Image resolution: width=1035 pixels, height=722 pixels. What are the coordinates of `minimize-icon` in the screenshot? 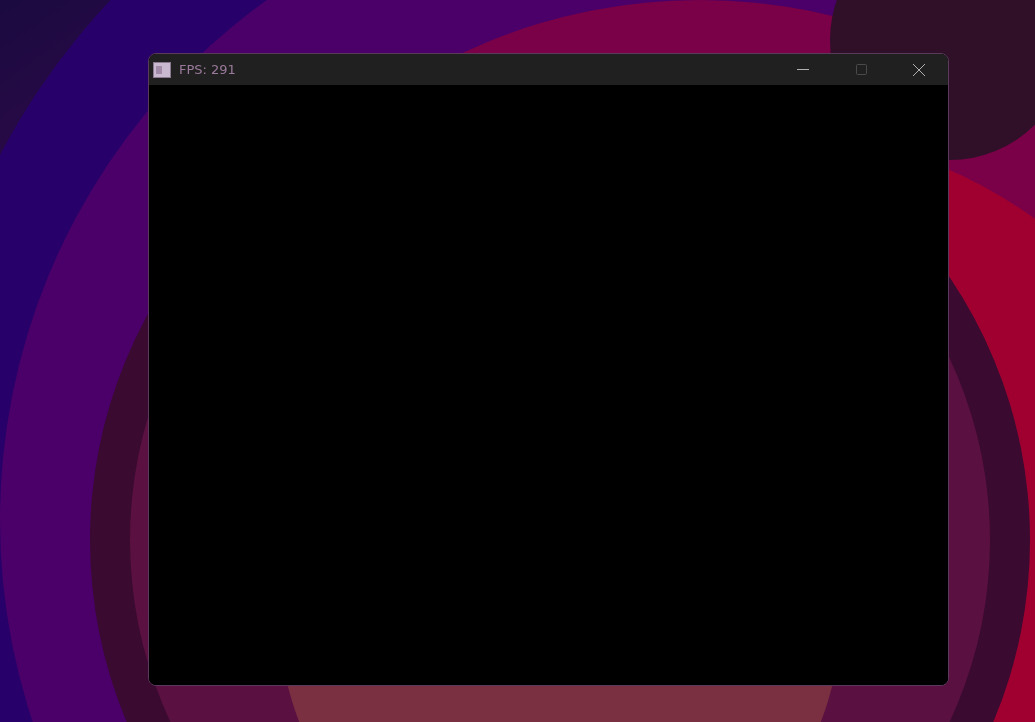 It's located at (803, 69).